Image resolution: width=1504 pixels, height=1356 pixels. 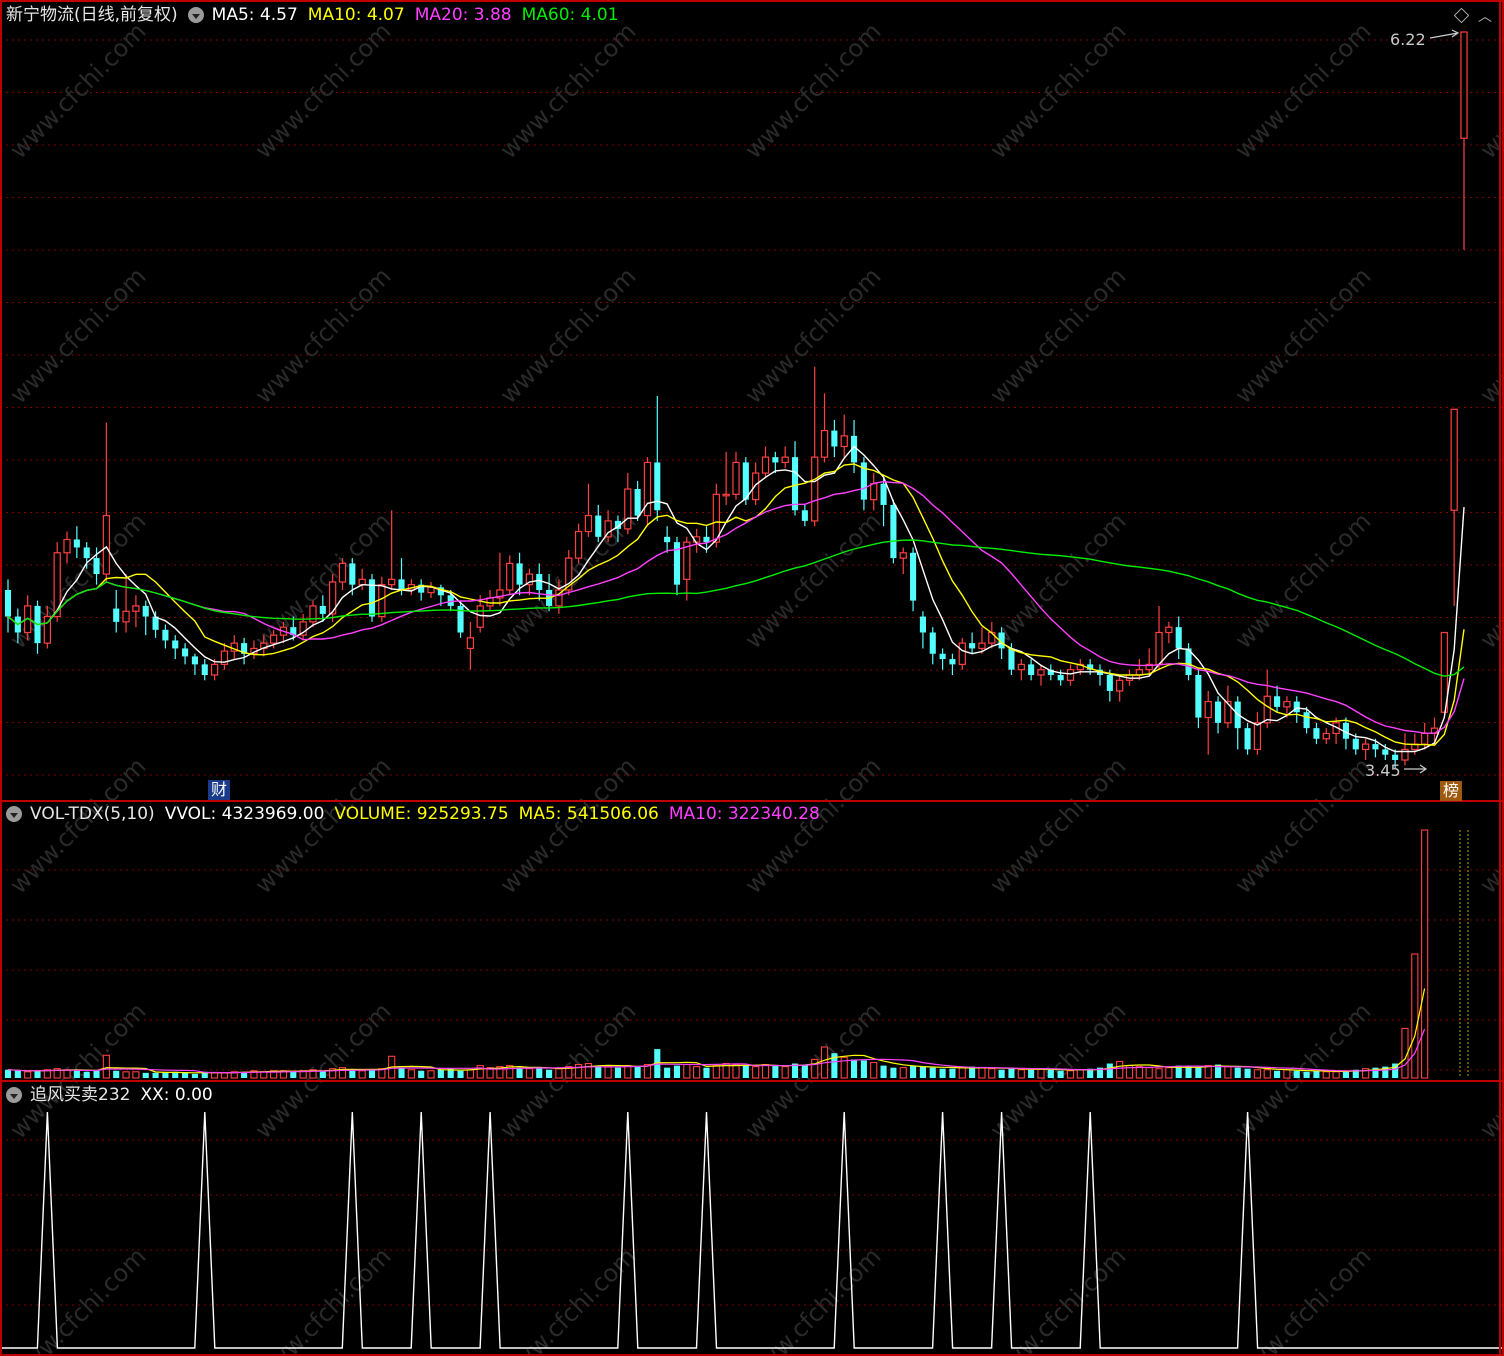 I want to click on stock-title: 新宁物流(日线,前复权), so click(x=92, y=15).